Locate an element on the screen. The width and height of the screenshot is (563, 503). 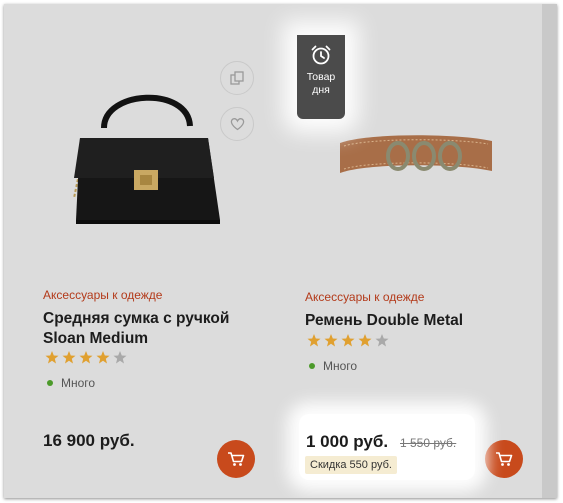
old-price: 1 550 руб. is located at coordinates (428, 443).